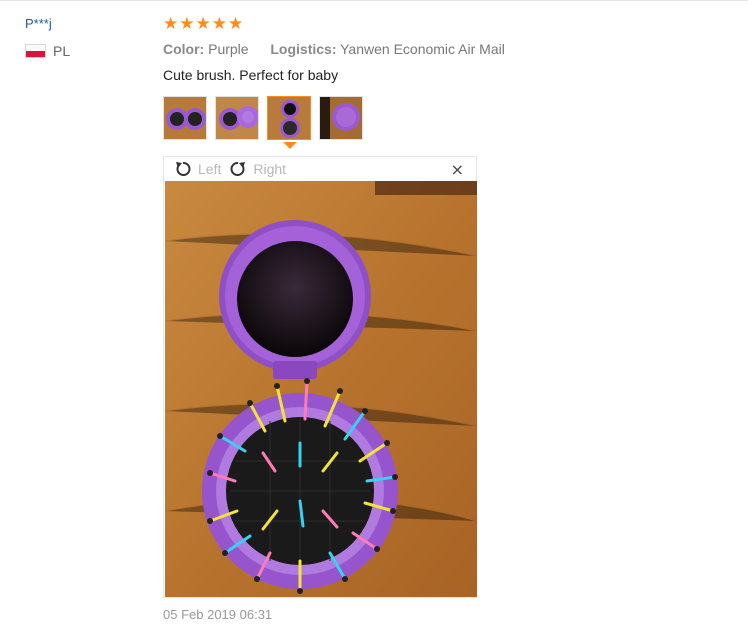 This screenshot has width=748, height=641. What do you see at coordinates (422, 49) in the screenshot?
I see `logistics-value: Yanwen Economic Air Mail` at bounding box center [422, 49].